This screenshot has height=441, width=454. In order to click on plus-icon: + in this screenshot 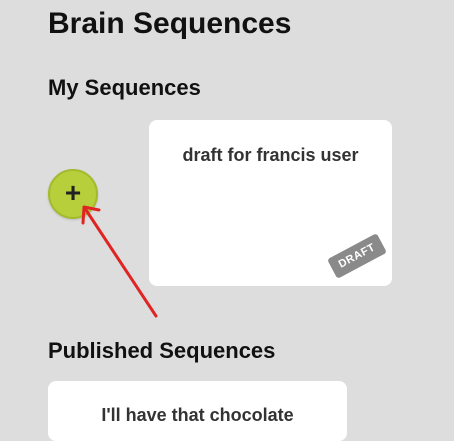, I will do `click(73, 192)`.